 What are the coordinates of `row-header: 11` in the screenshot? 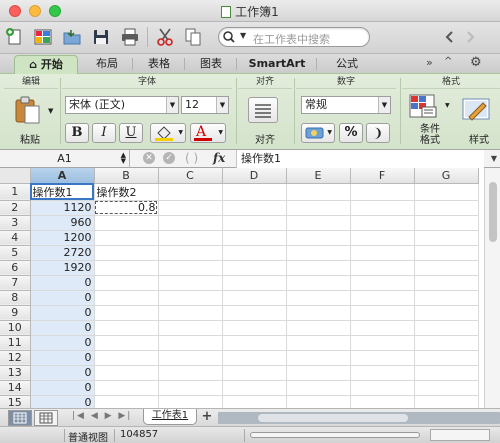 It's located at (15, 343).